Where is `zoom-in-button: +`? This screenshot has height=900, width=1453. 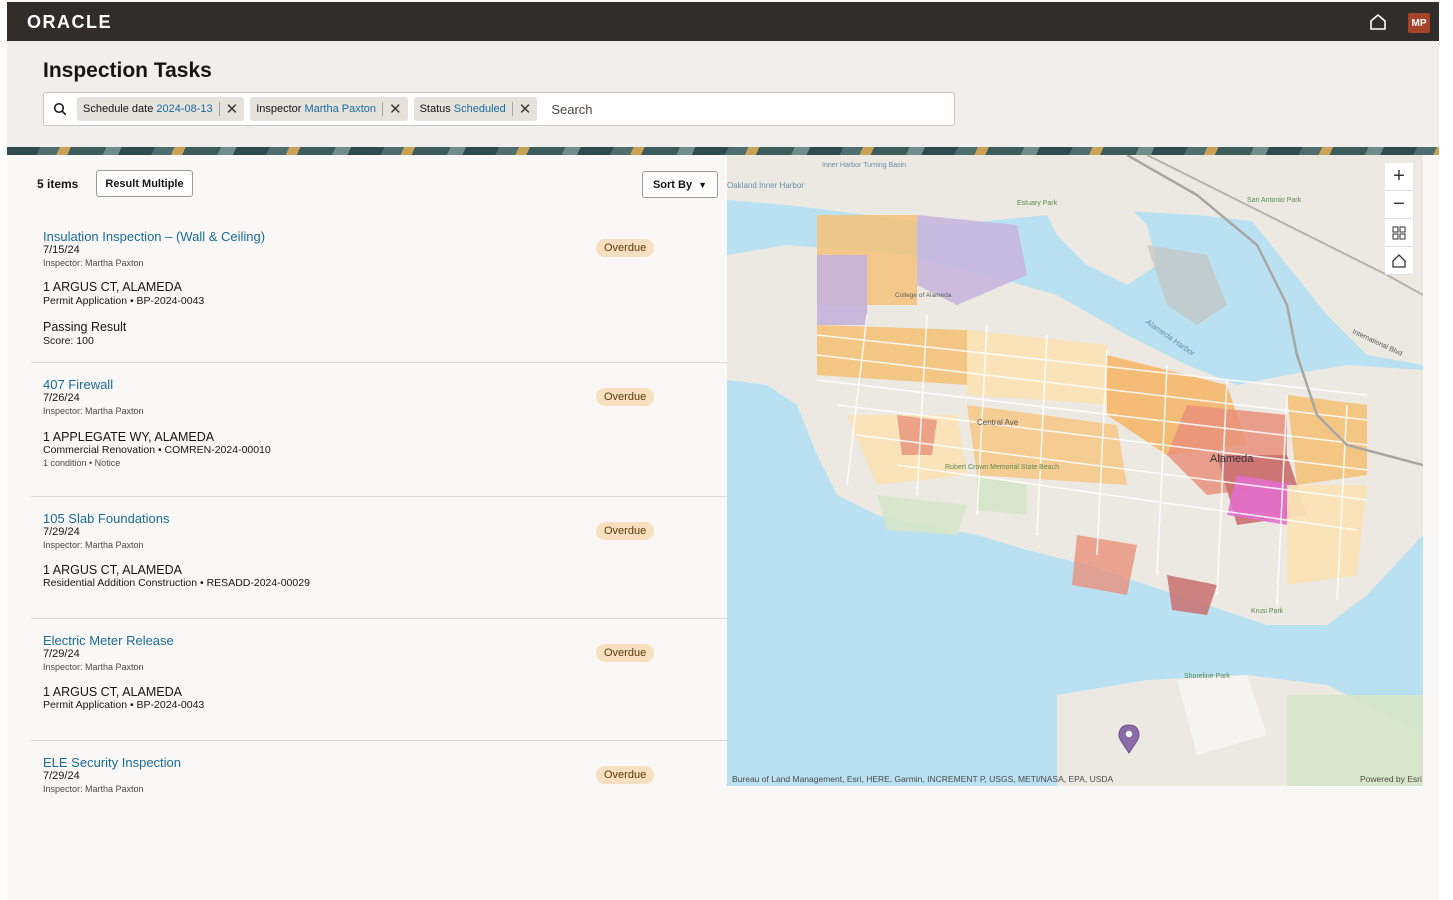 zoom-in-button: + is located at coordinates (1399, 177).